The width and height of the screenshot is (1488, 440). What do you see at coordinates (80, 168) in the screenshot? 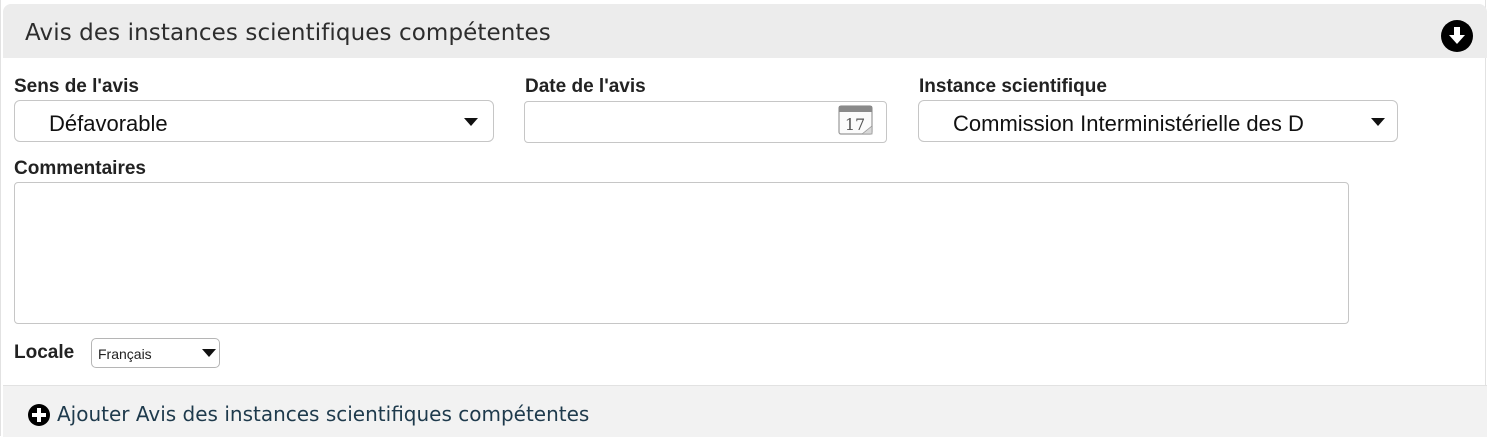
I see `commentaires-label: Commentaires` at bounding box center [80, 168].